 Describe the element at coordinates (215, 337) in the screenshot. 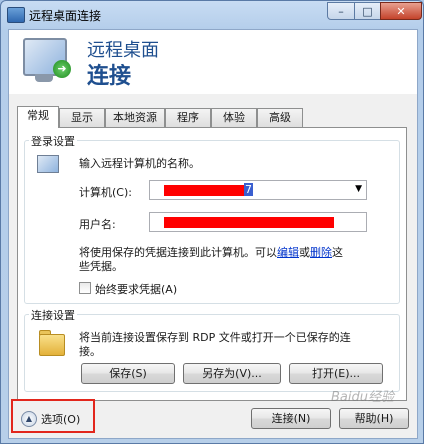

I see `connection-description: 将当前连接设置保存到 RDP 文件或打开一个已保存的连` at that location.